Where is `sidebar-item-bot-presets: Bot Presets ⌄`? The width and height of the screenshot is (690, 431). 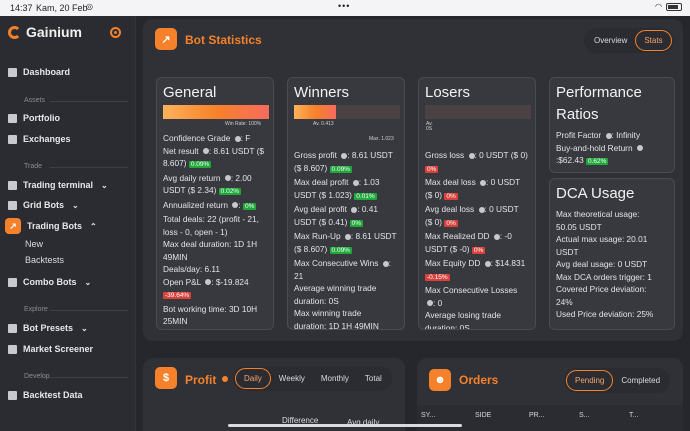
sidebar-item-bot-presets: Bot Presets ⌄ is located at coordinates (48, 328).